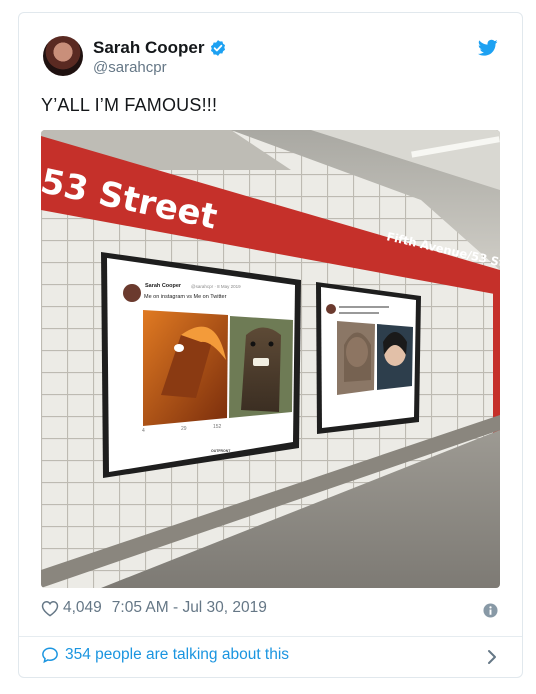  Describe the element at coordinates (488, 48) in the screenshot. I see `twitter-bird-icon` at that location.